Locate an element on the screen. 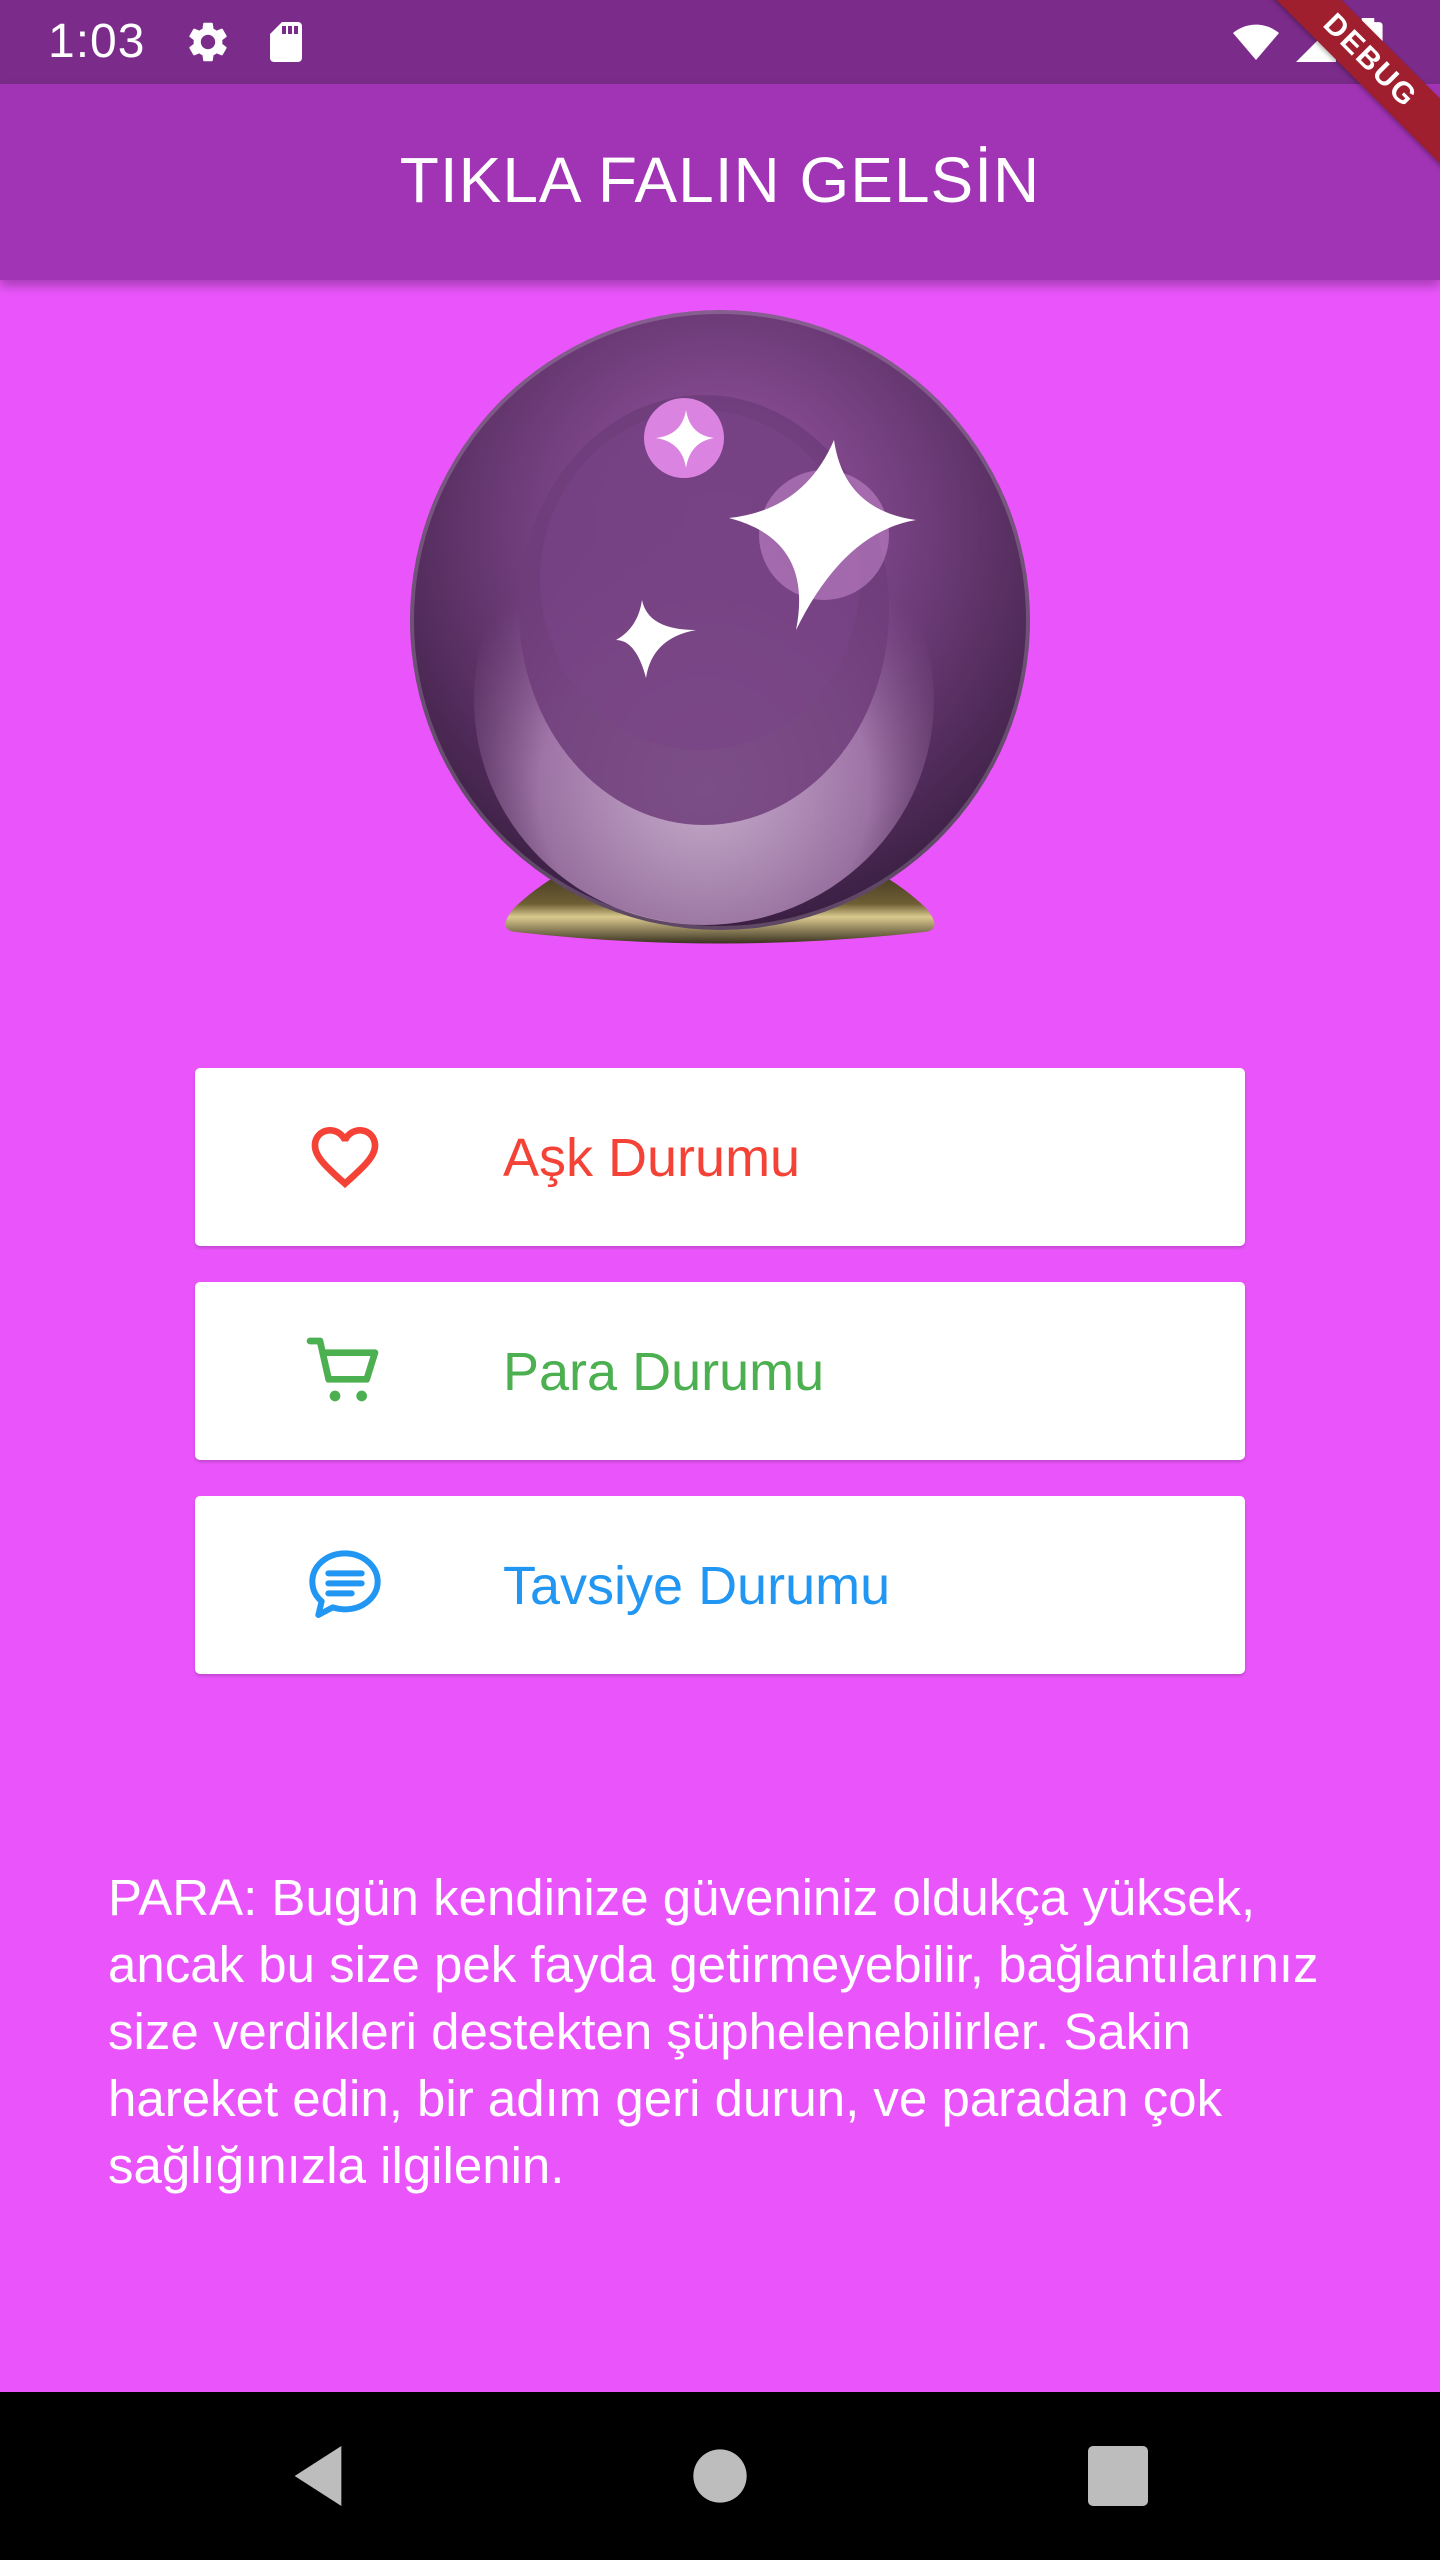 This screenshot has height=2560, width=1440. home-icon is located at coordinates (720, 2476).